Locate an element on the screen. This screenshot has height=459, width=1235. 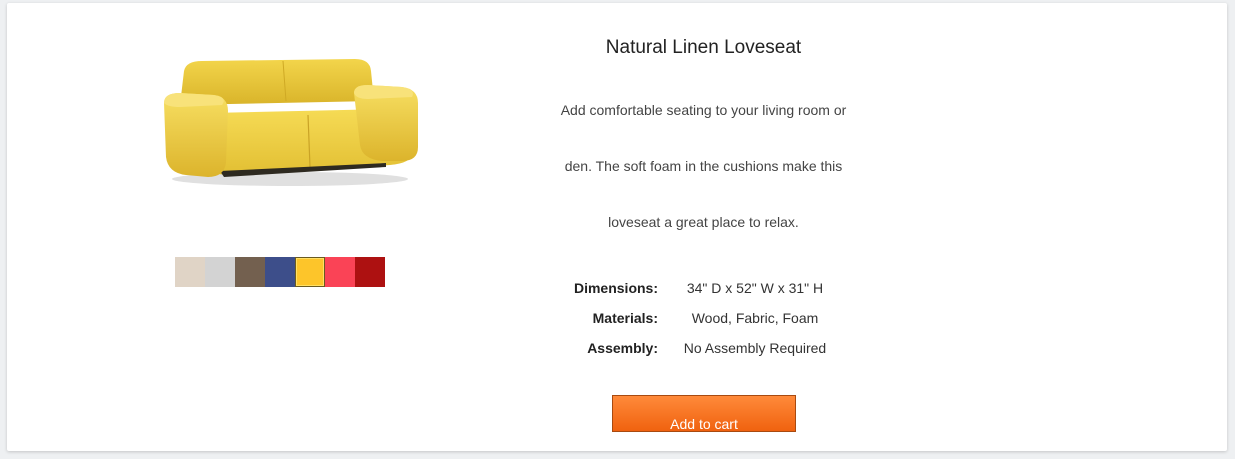
color-swatch-navy is located at coordinates (280, 272).